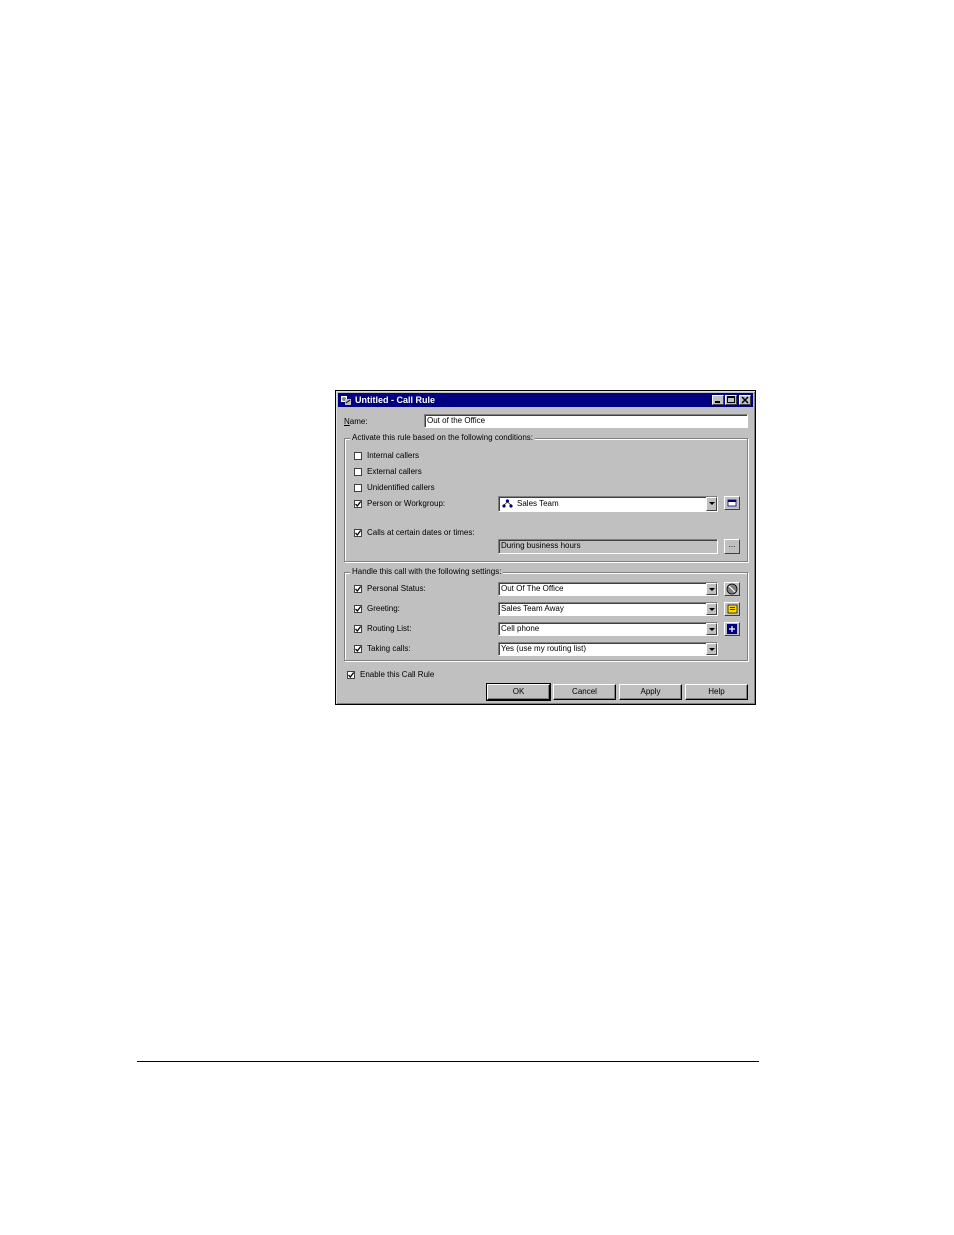  What do you see at coordinates (544, 648) in the screenshot?
I see `taking-calls-value: Yes (use my routing list)` at bounding box center [544, 648].